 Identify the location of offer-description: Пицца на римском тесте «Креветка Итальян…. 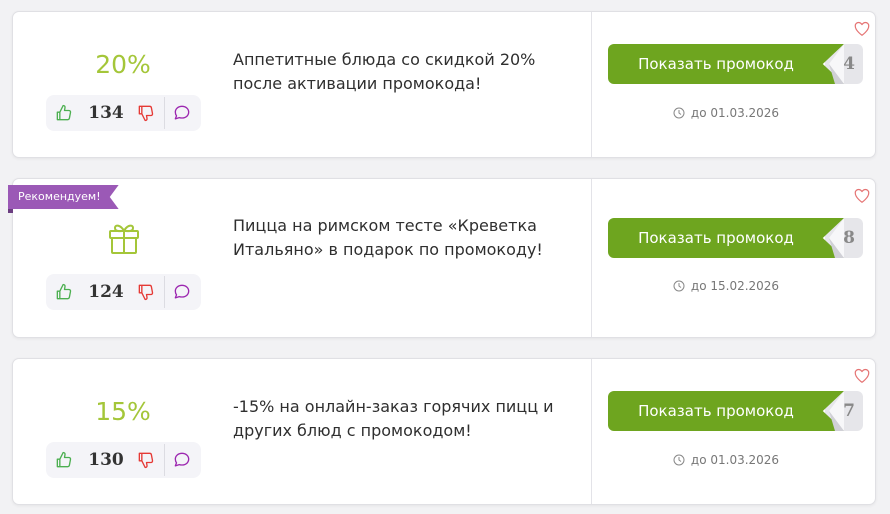
(388, 237).